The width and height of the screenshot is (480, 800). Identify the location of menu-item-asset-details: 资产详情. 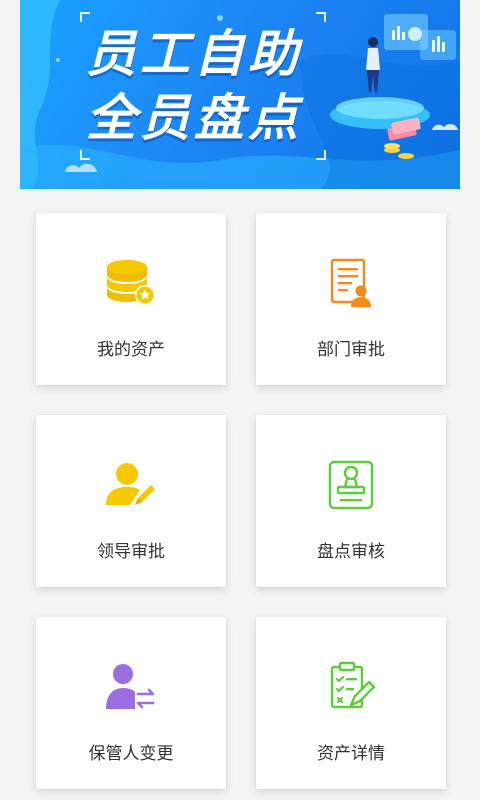
(351, 703).